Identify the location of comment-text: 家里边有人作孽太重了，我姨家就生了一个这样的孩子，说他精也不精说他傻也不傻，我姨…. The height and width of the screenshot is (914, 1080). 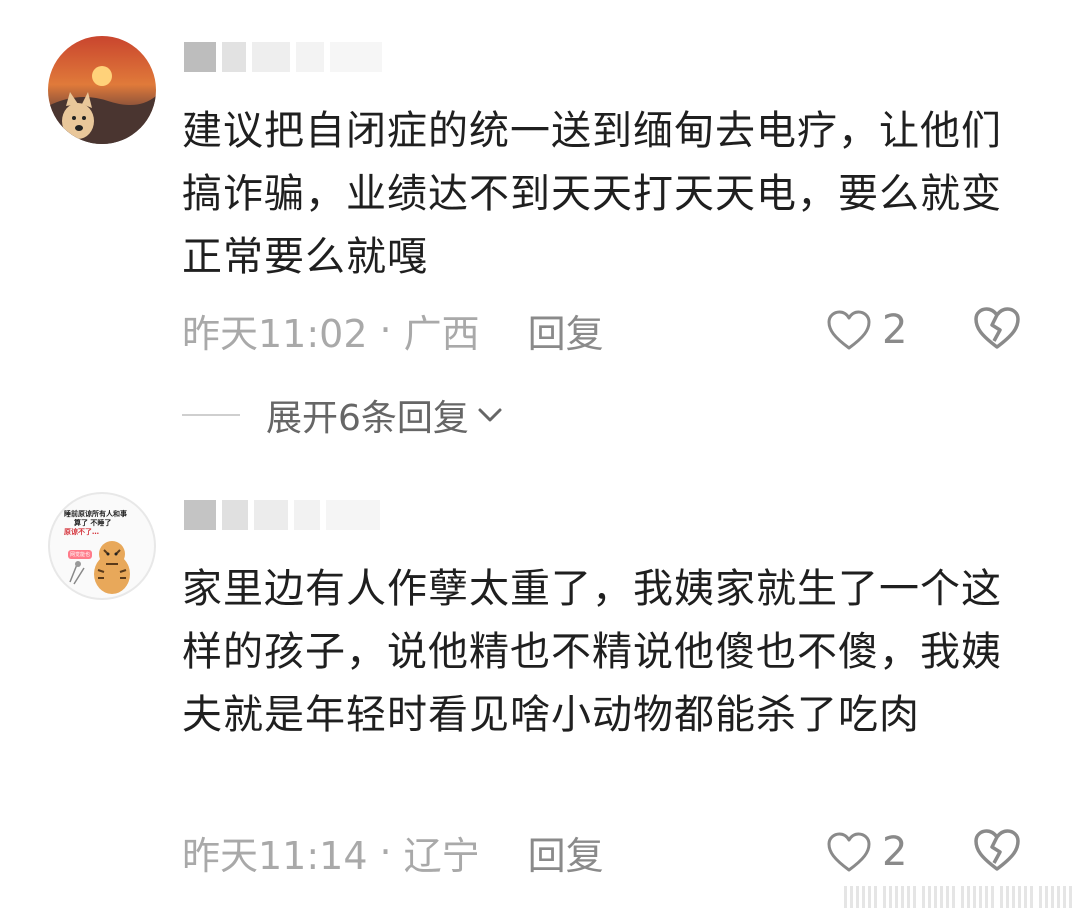
(592, 652).